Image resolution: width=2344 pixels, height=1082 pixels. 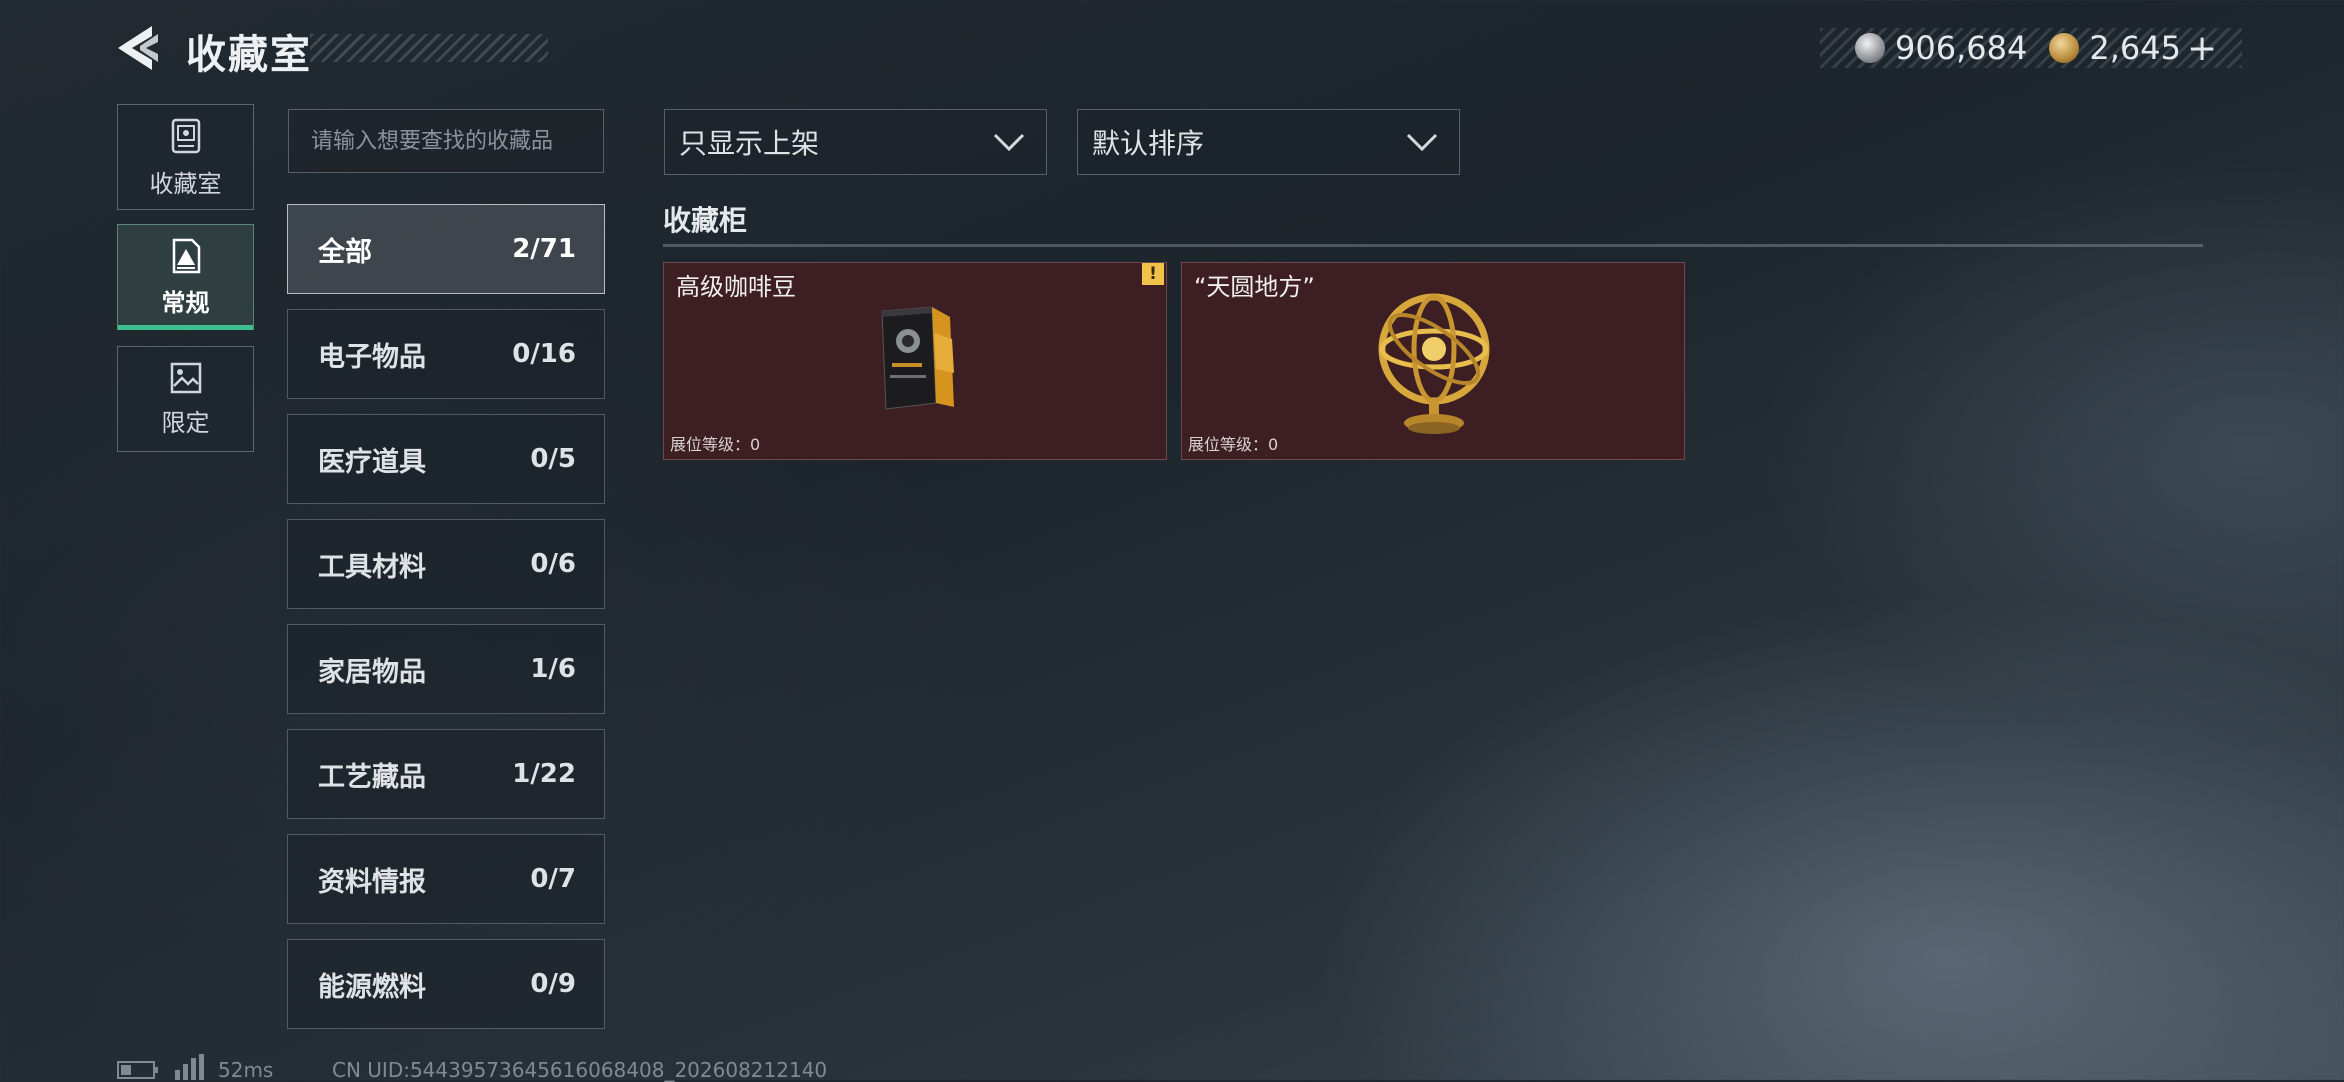 What do you see at coordinates (749, 143) in the screenshot?
I see `dropdown-label: 只显示上架` at bounding box center [749, 143].